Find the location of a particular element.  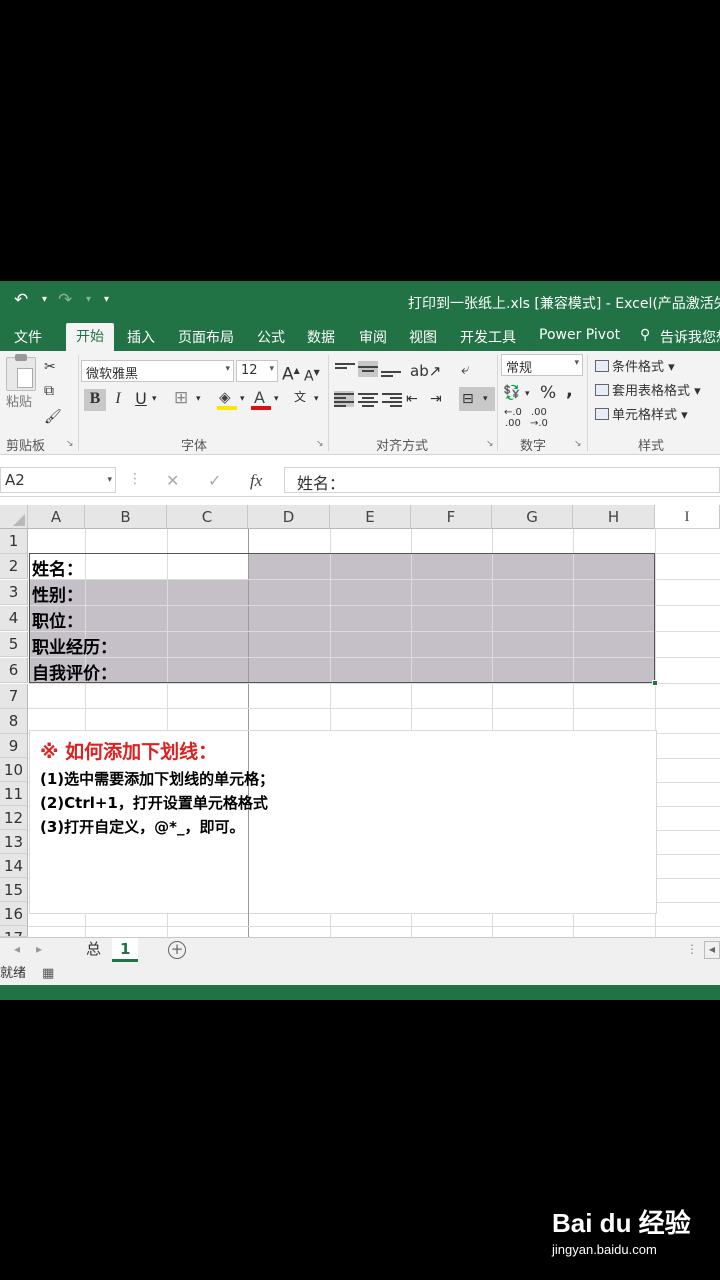

selection-range is located at coordinates (343, 619).